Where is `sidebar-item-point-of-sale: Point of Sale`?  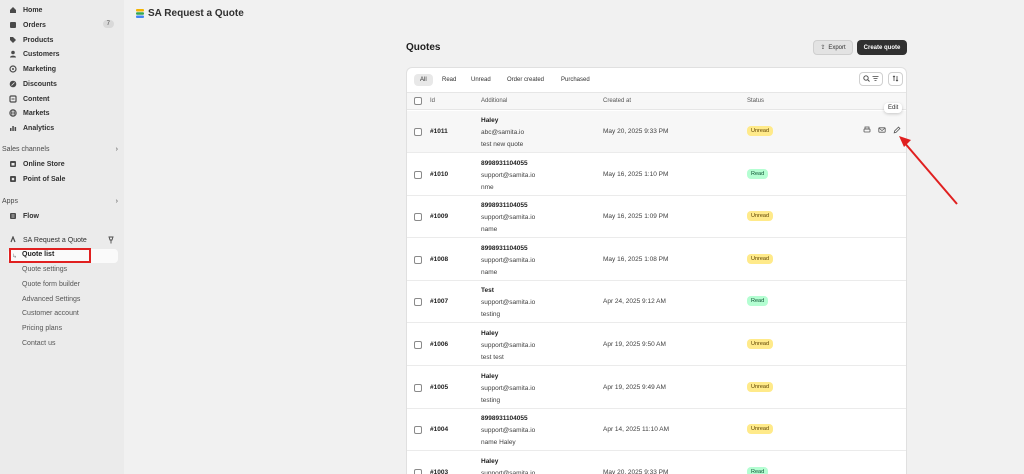
sidebar-item-point-of-sale: Point of Sale is located at coordinates (61, 179).